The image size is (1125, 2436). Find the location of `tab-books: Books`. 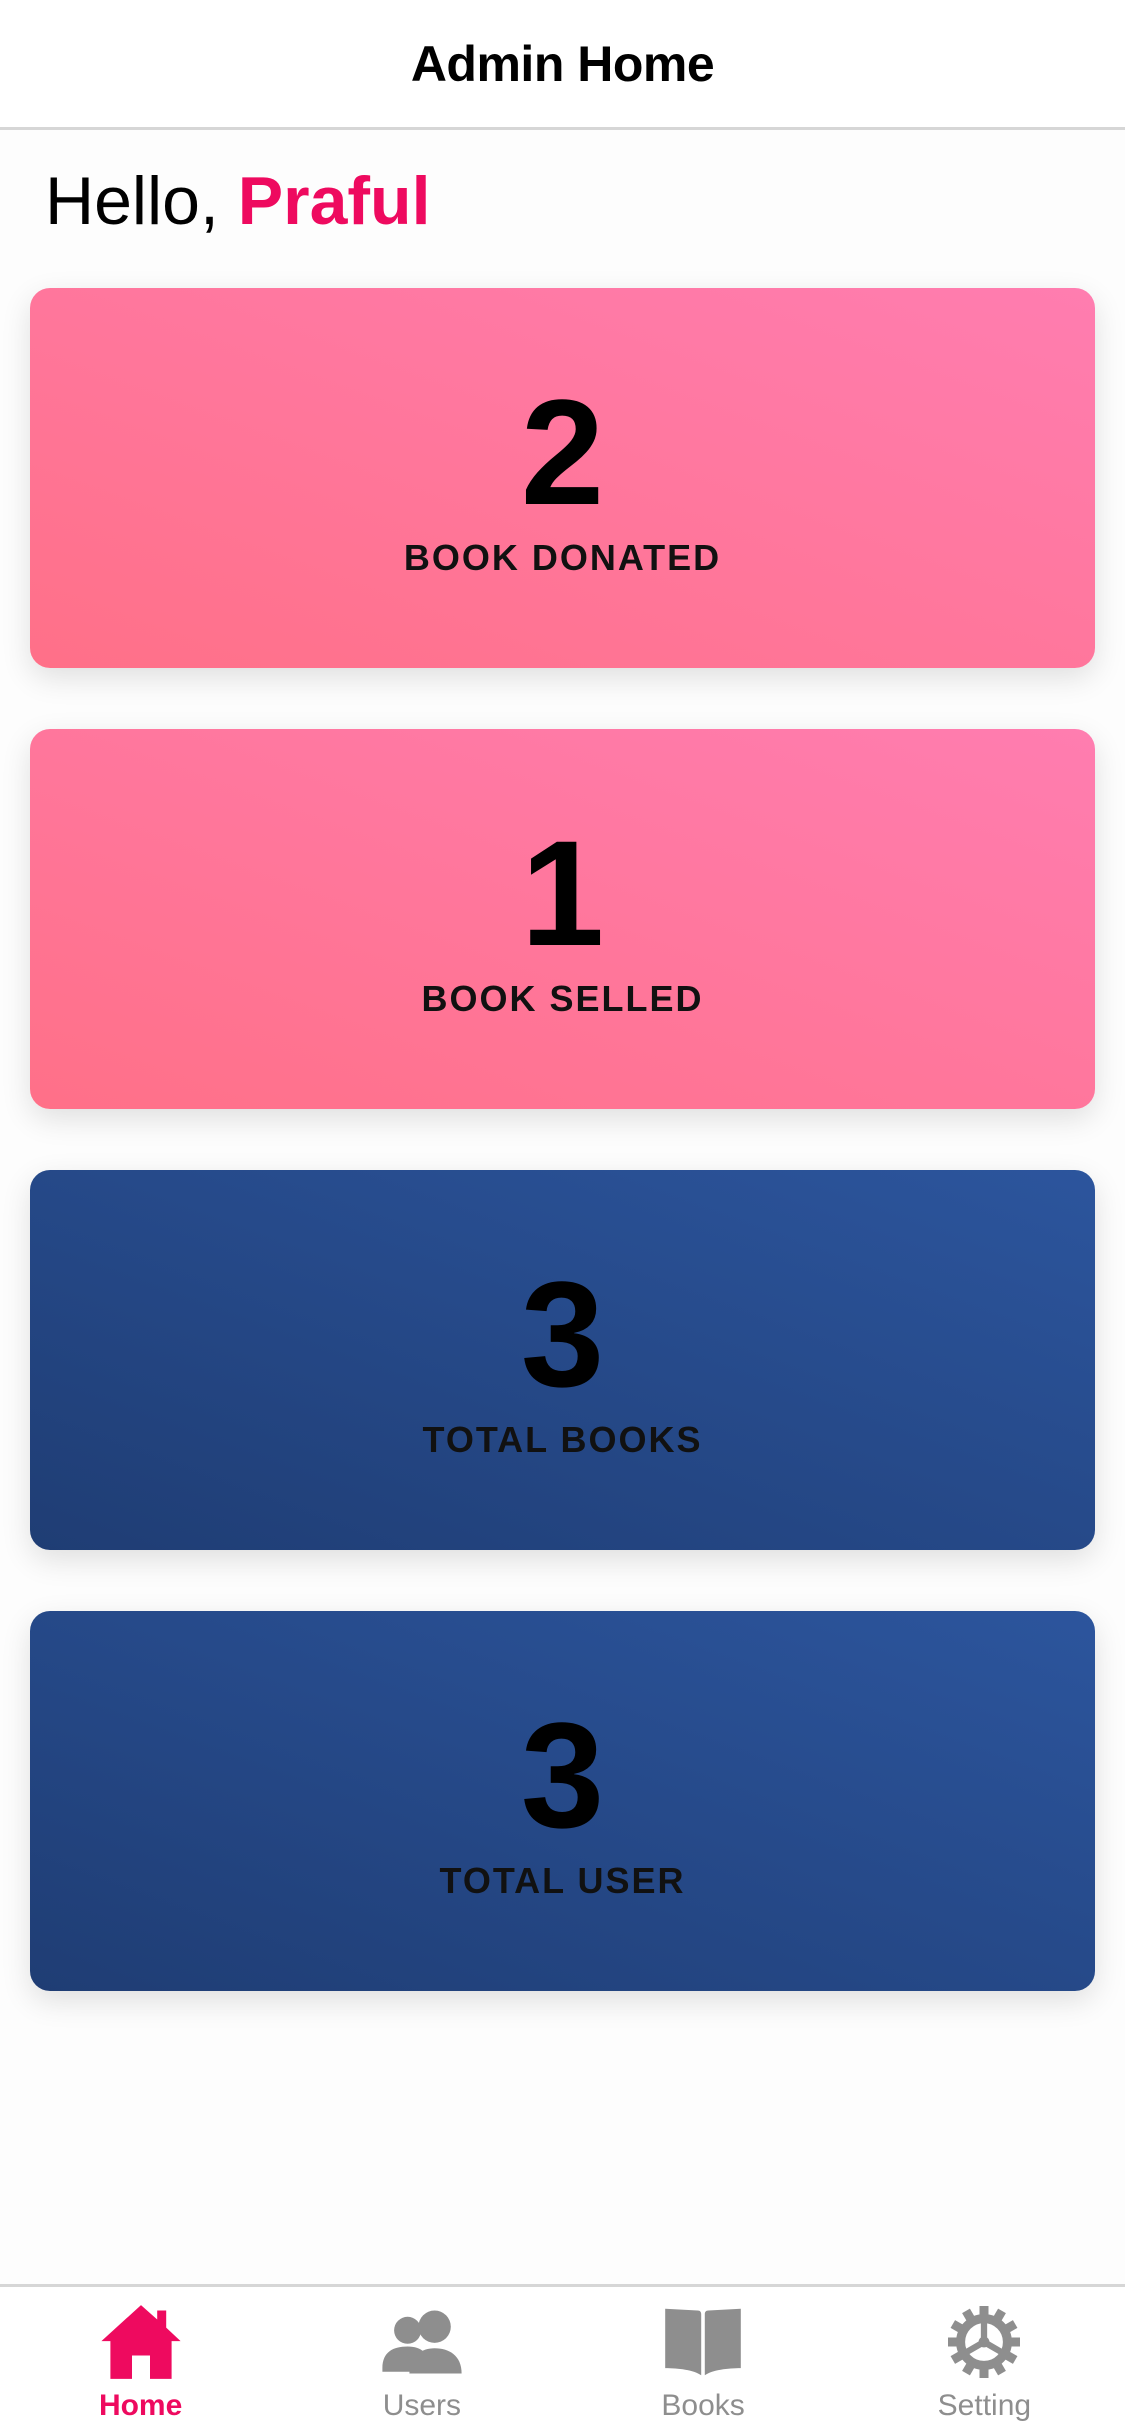

tab-books: Books is located at coordinates (703, 2361).